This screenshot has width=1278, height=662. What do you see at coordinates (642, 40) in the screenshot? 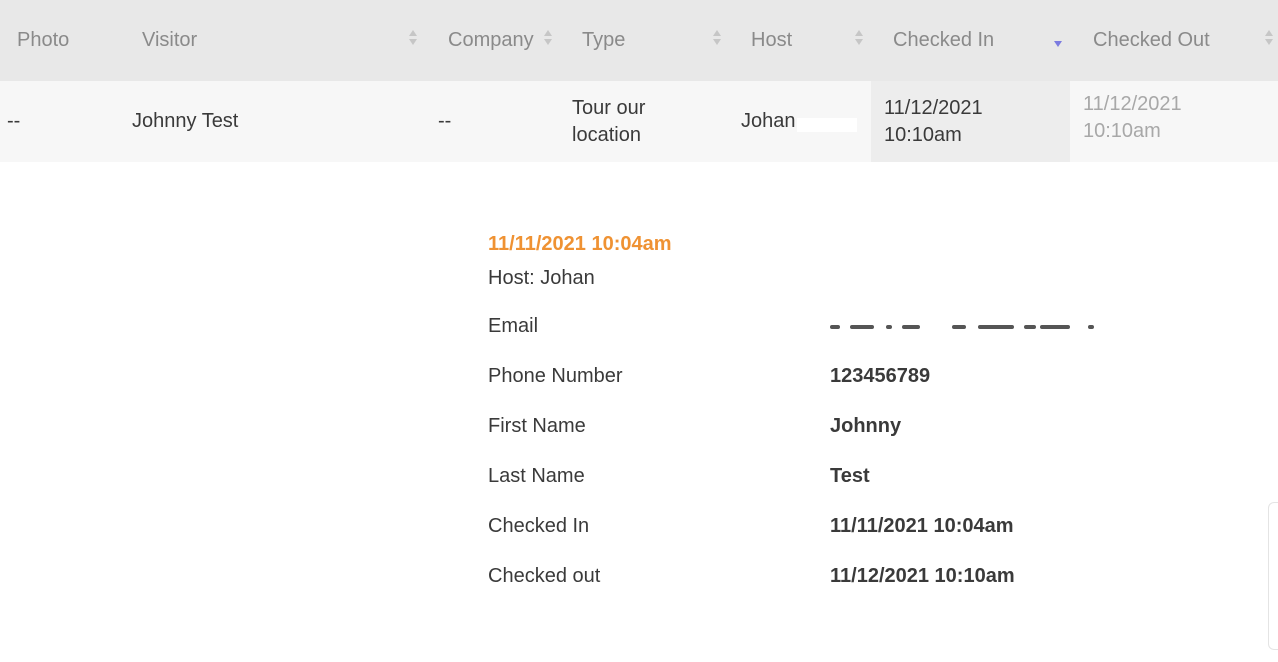
I see `column-header-type: Type` at bounding box center [642, 40].